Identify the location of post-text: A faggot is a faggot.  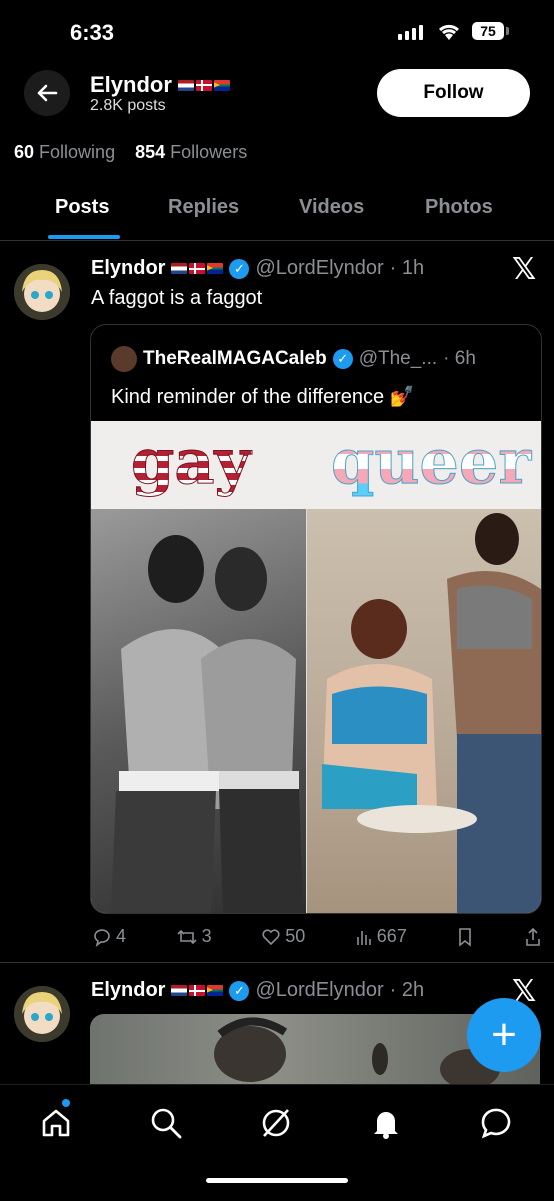
(177, 298).